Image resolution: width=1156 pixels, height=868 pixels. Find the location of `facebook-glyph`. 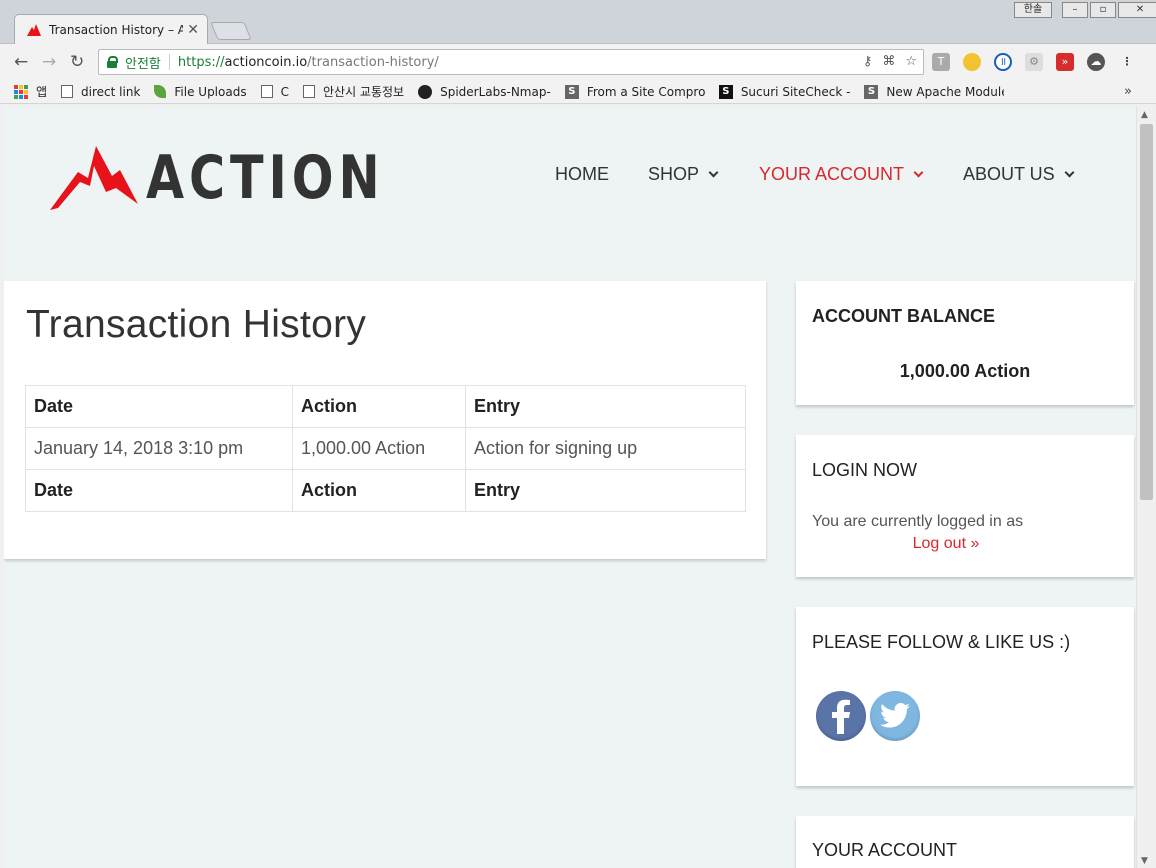

facebook-glyph is located at coordinates (841, 716).